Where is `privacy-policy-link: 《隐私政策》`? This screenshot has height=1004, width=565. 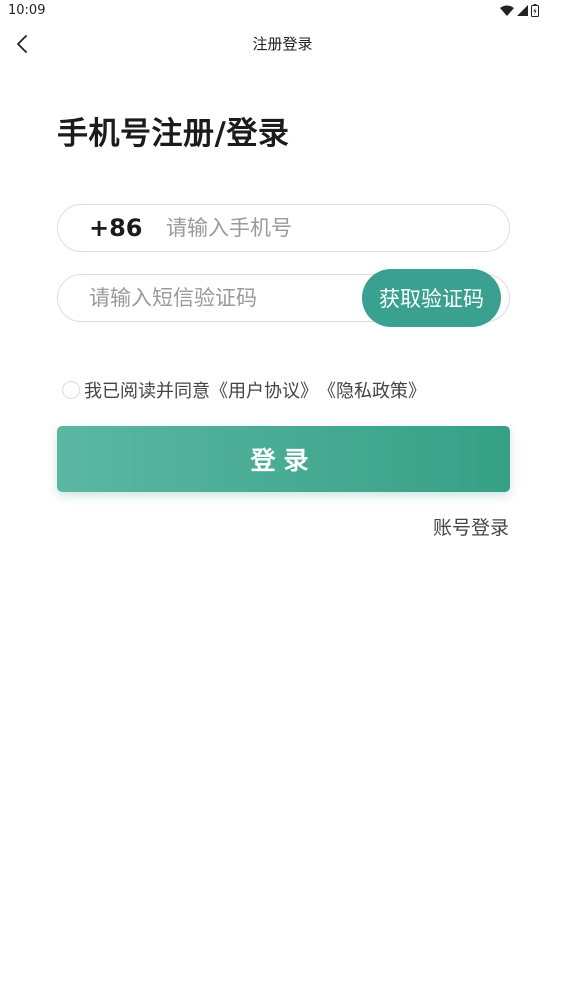
privacy-policy-link: 《隐私政策》 is located at coordinates (372, 390).